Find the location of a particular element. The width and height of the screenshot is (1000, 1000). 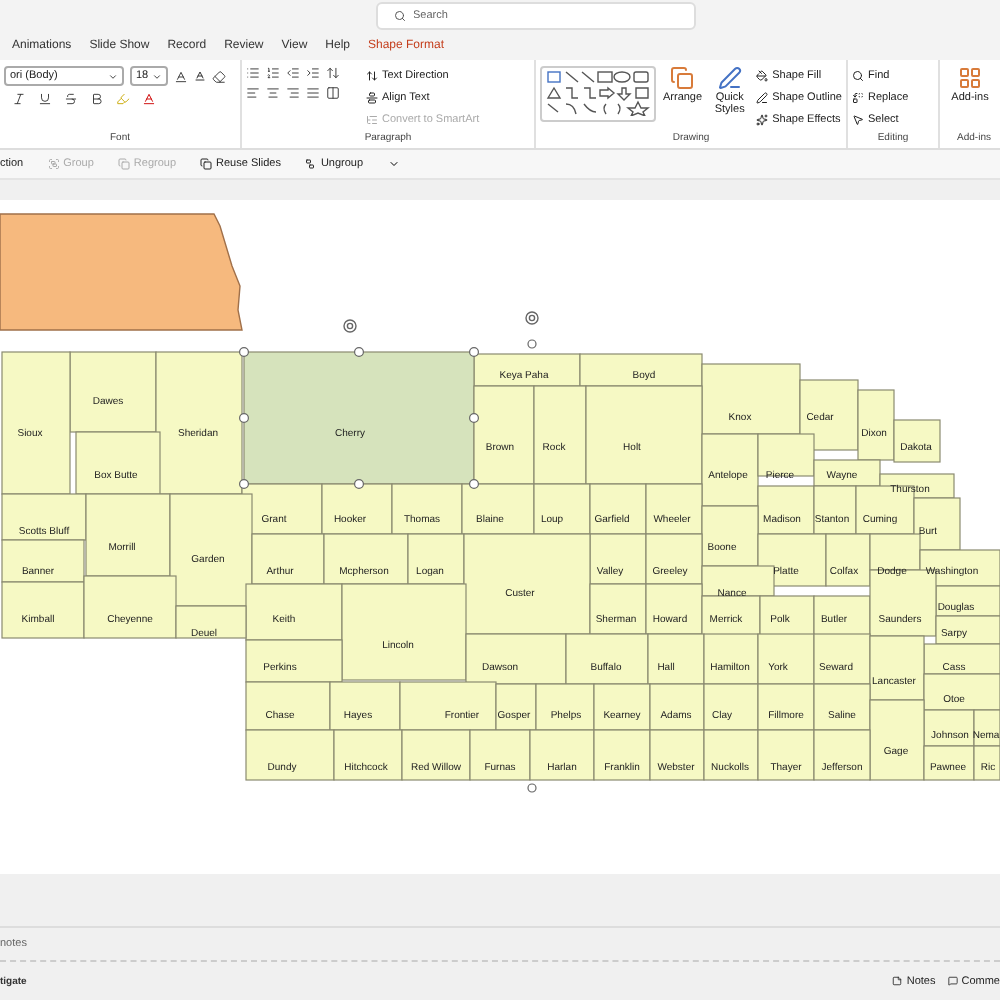

align-right-icon is located at coordinates (293, 93).